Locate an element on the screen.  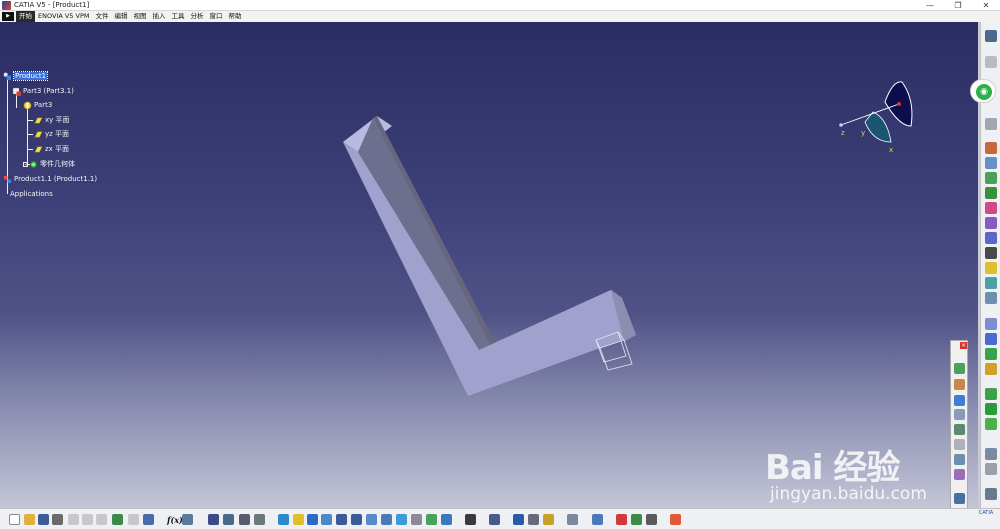
tree-item-part: Part3 is located at coordinates (37, 105).